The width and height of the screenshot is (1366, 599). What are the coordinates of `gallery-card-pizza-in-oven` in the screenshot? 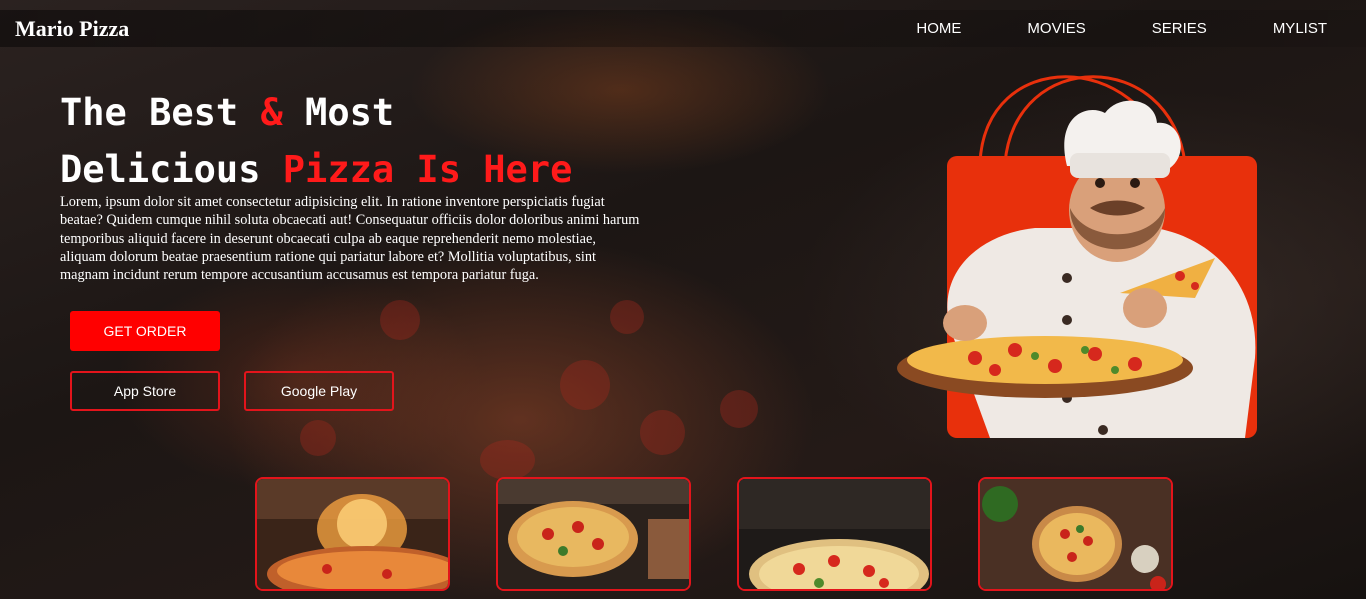 It's located at (834, 534).